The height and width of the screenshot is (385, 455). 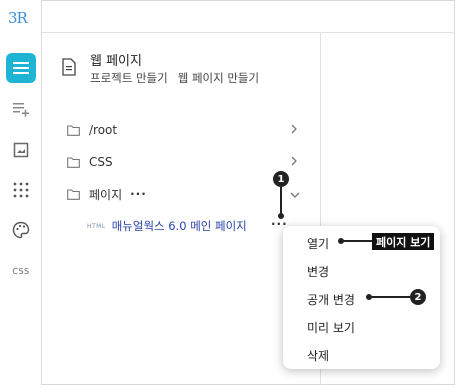 I want to click on tree-folder-label: 페이지, so click(x=106, y=194).